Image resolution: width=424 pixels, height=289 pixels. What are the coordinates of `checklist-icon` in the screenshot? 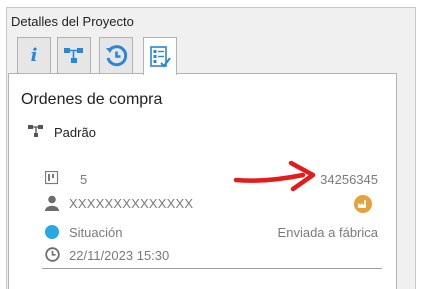 It's located at (160, 56).